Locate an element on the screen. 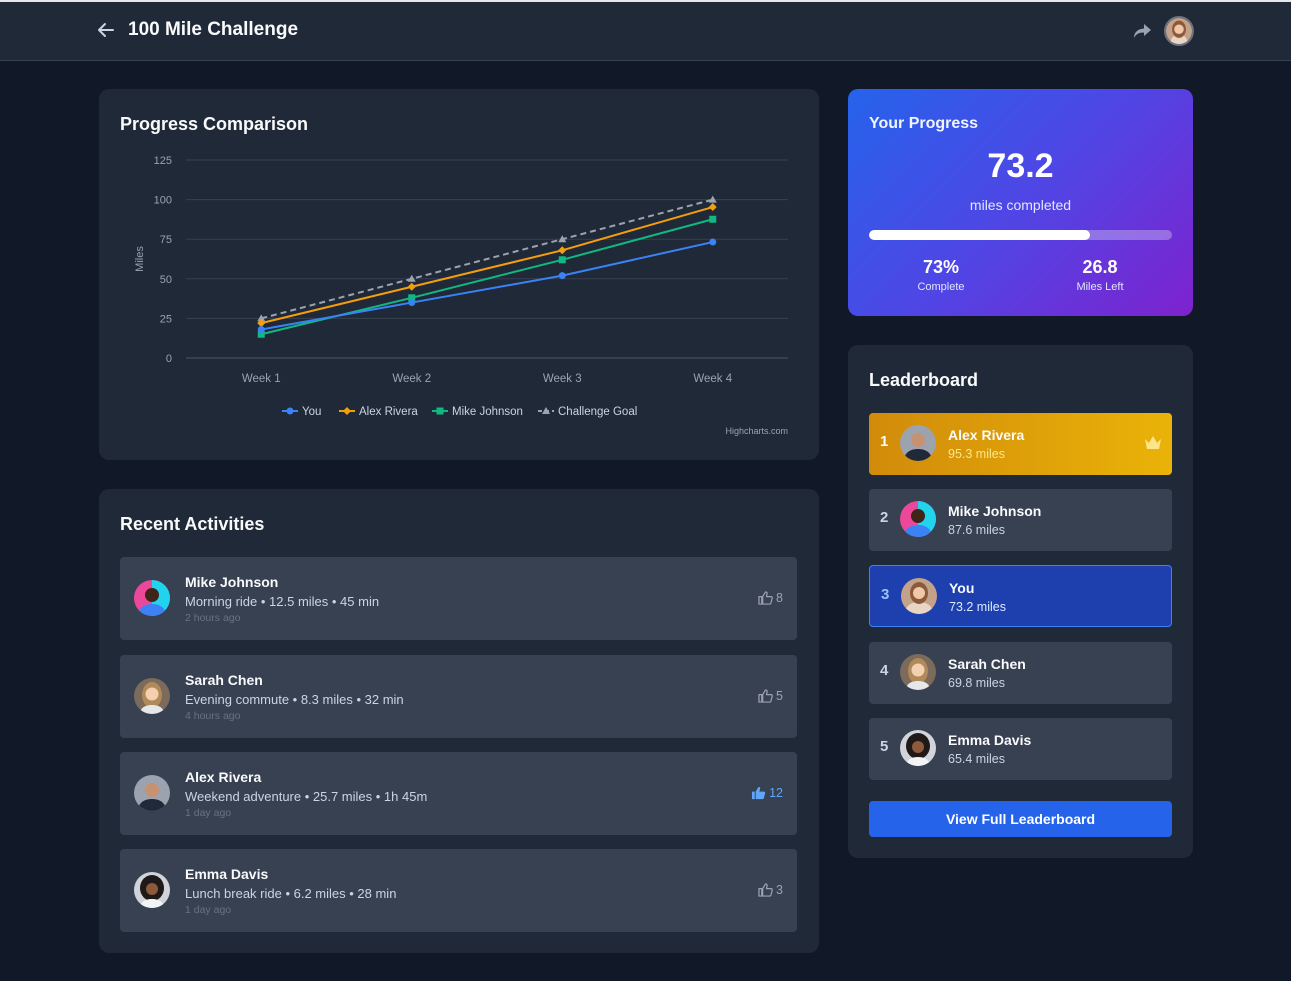 Image resolution: width=1291 pixels, height=981 pixels. progress-bar is located at coordinates (1020, 235).